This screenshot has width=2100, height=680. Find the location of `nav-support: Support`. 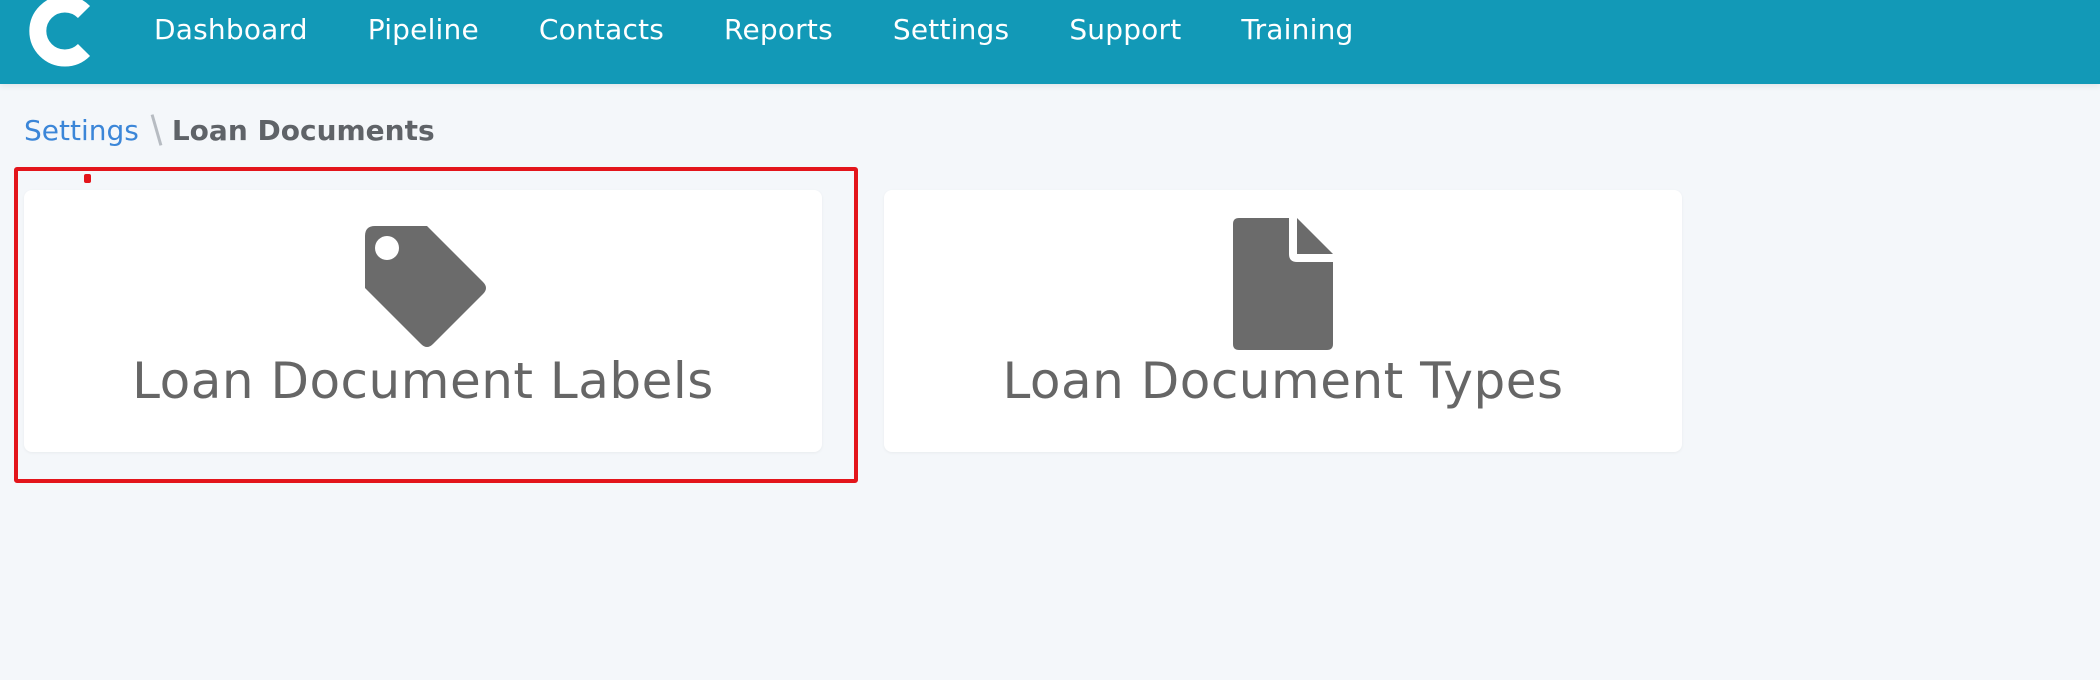

nav-support: Support is located at coordinates (1125, 29).